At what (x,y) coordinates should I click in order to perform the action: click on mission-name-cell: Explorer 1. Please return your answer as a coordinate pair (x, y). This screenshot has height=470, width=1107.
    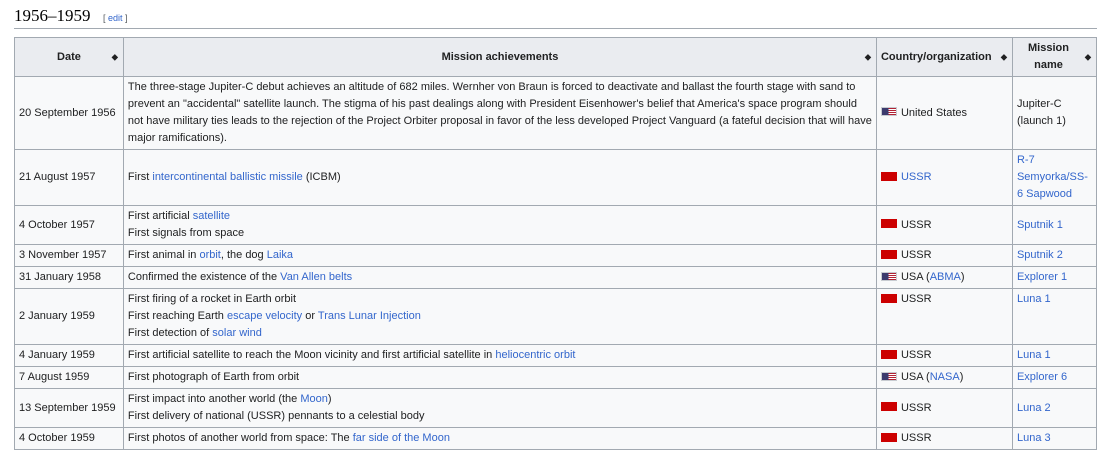
    Looking at the image, I should click on (1054, 277).